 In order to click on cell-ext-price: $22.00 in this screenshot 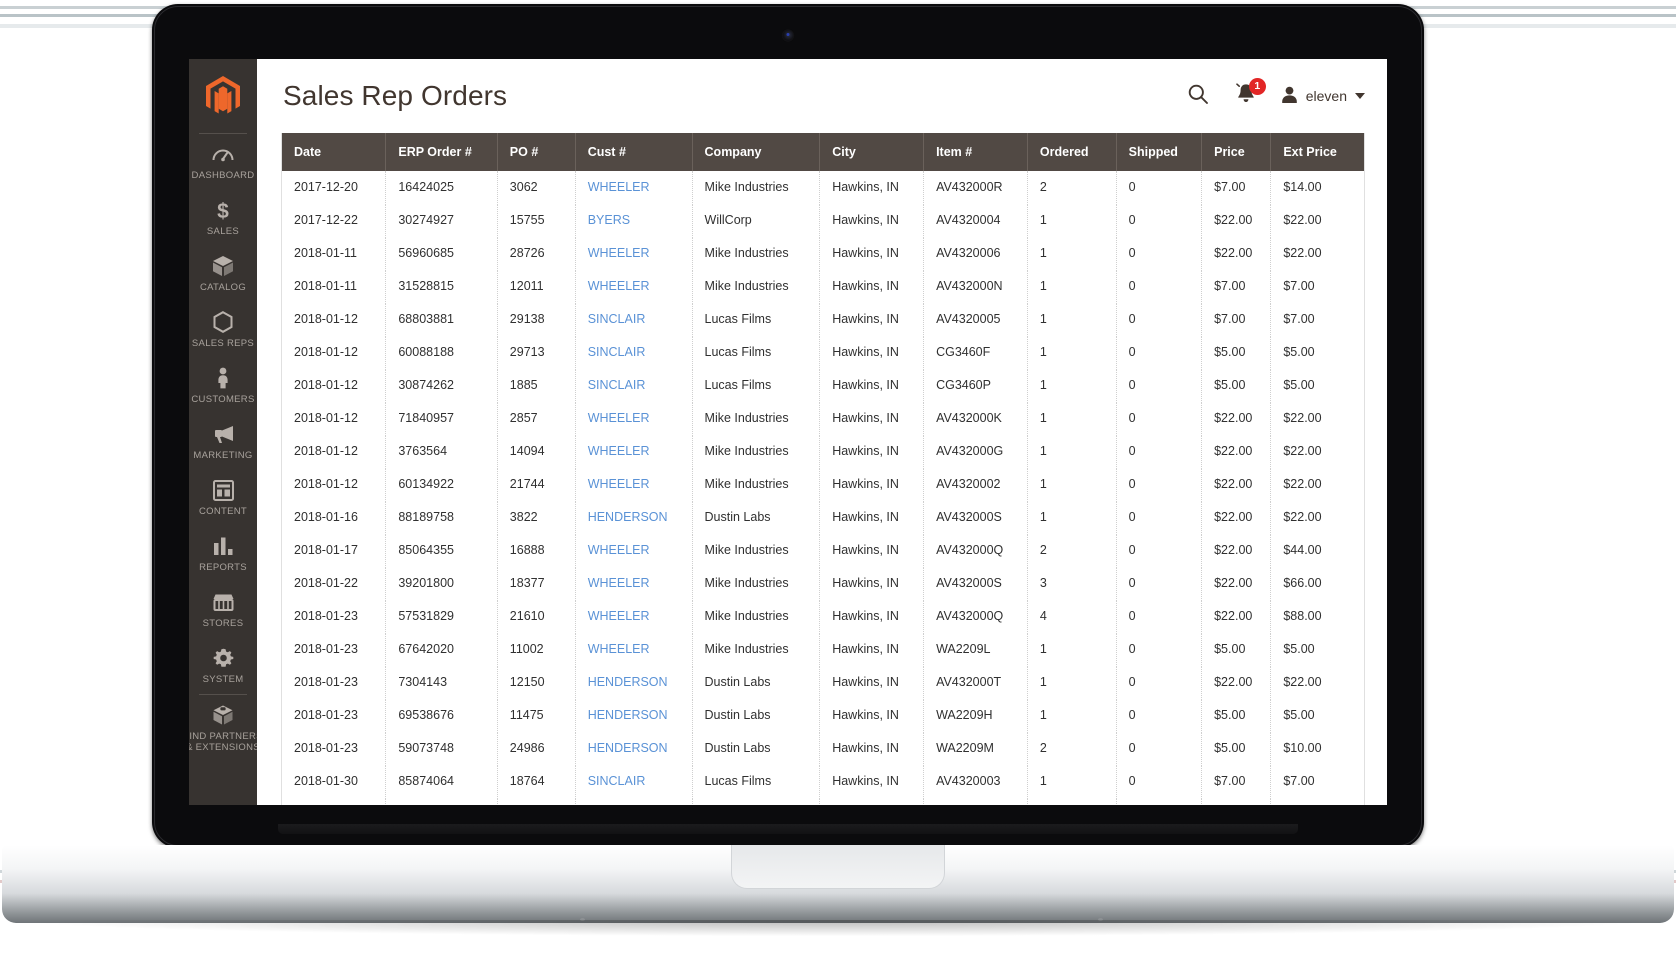, I will do `click(1317, 484)`.